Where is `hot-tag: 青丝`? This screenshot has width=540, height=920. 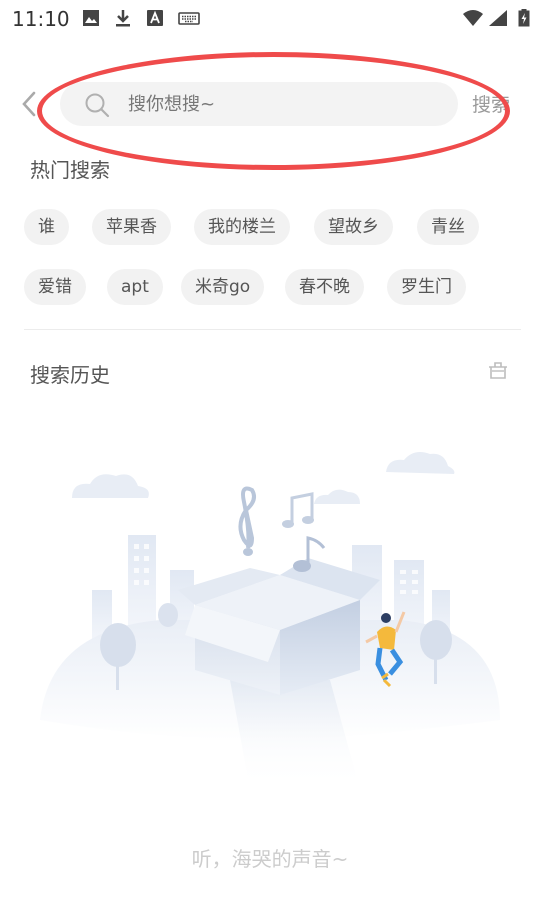
hot-tag: 青丝 is located at coordinates (448, 227).